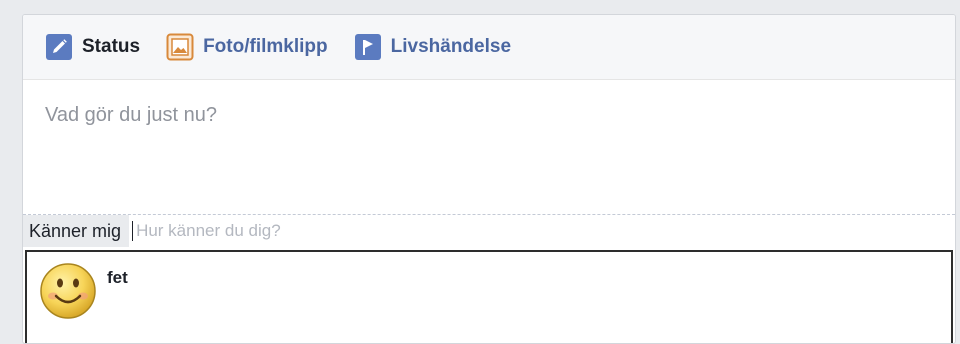 This screenshot has width=960, height=344. Describe the element at coordinates (133, 231) in the screenshot. I see `text-cursor` at that location.